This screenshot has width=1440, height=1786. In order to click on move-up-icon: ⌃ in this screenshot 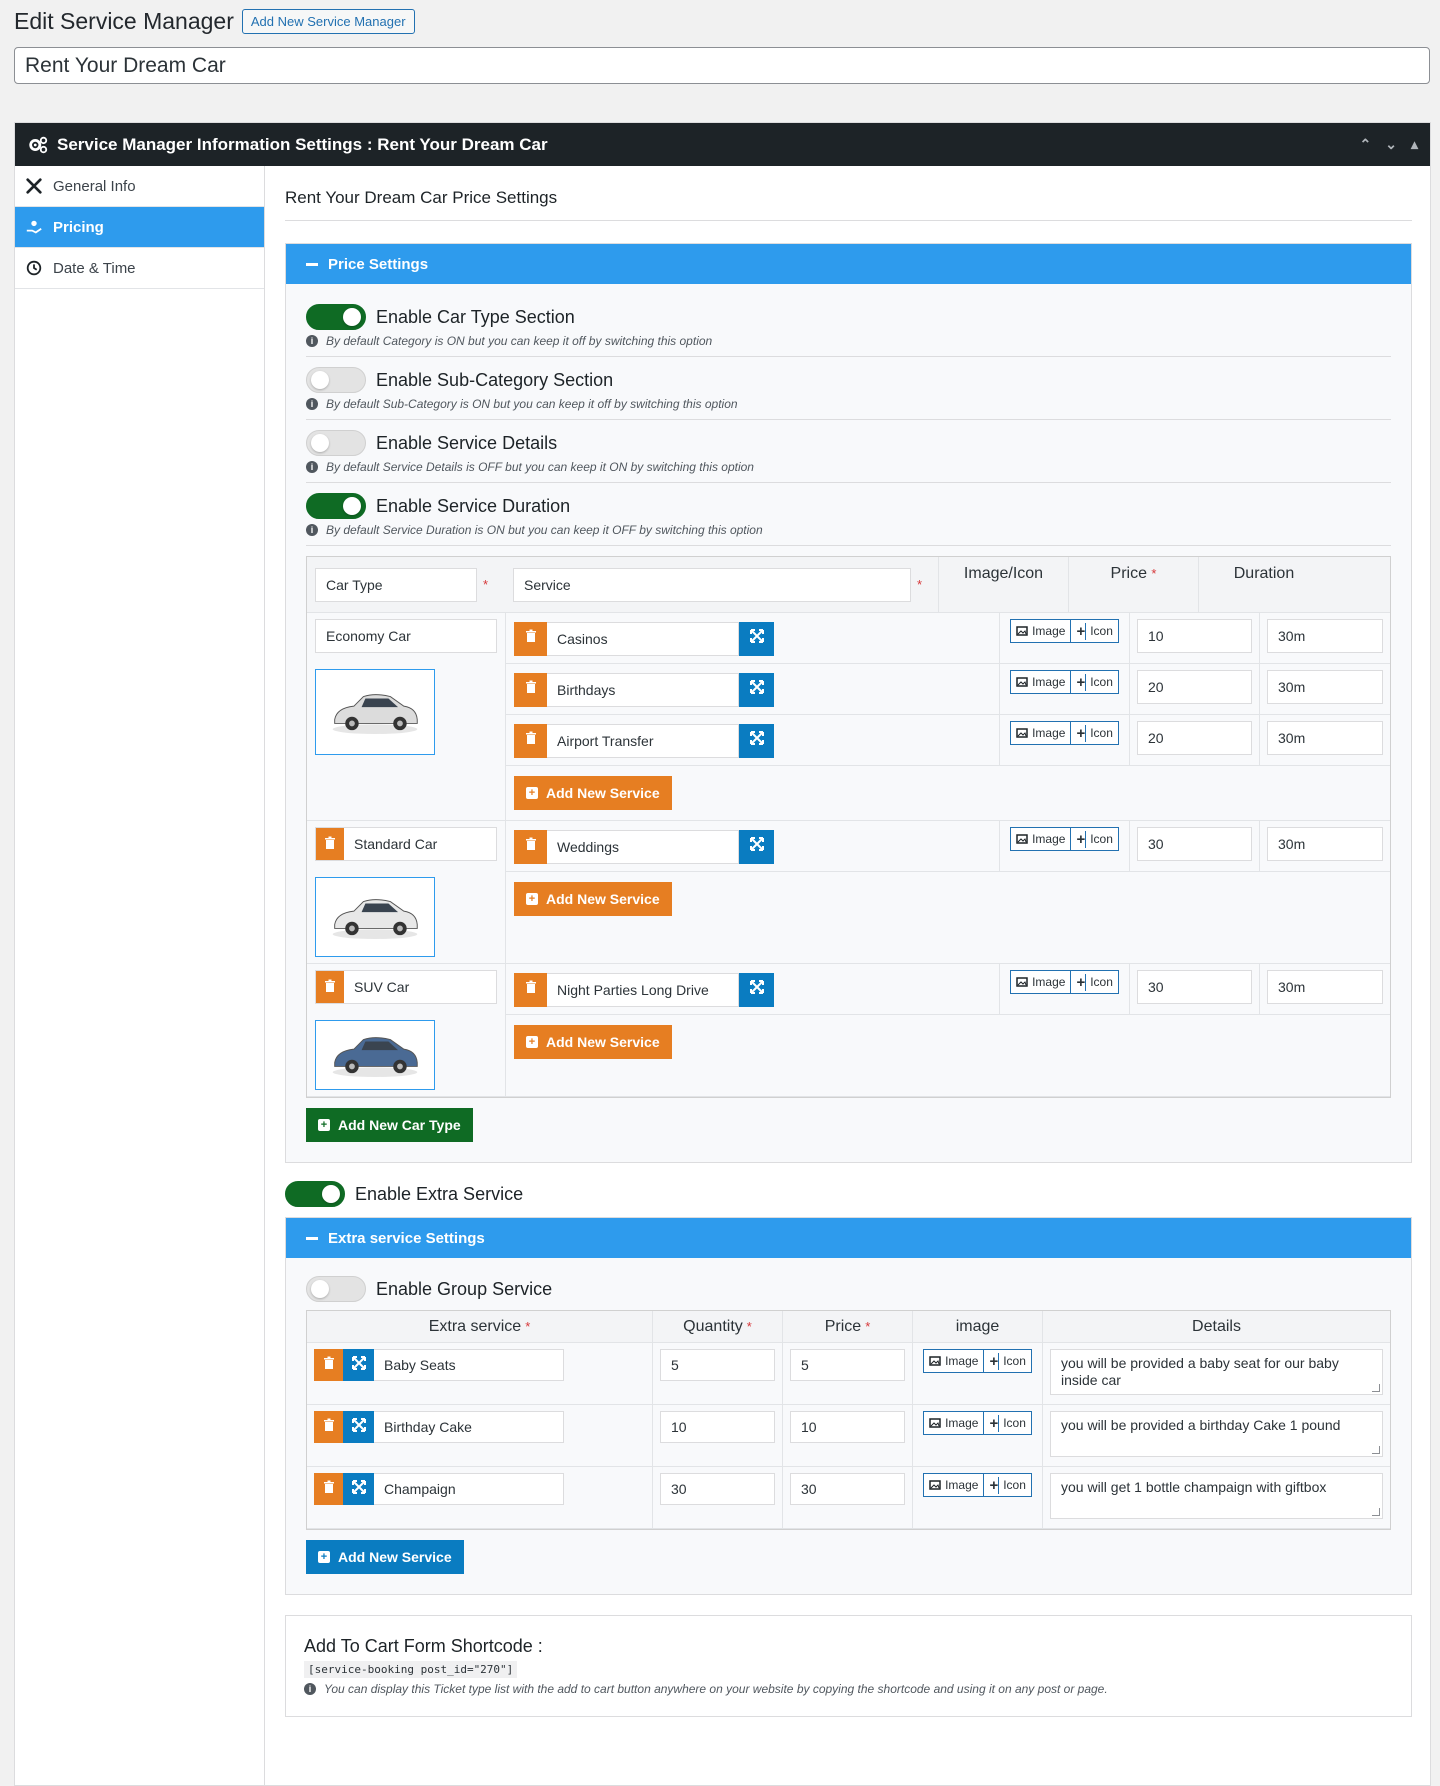, I will do `click(1366, 144)`.